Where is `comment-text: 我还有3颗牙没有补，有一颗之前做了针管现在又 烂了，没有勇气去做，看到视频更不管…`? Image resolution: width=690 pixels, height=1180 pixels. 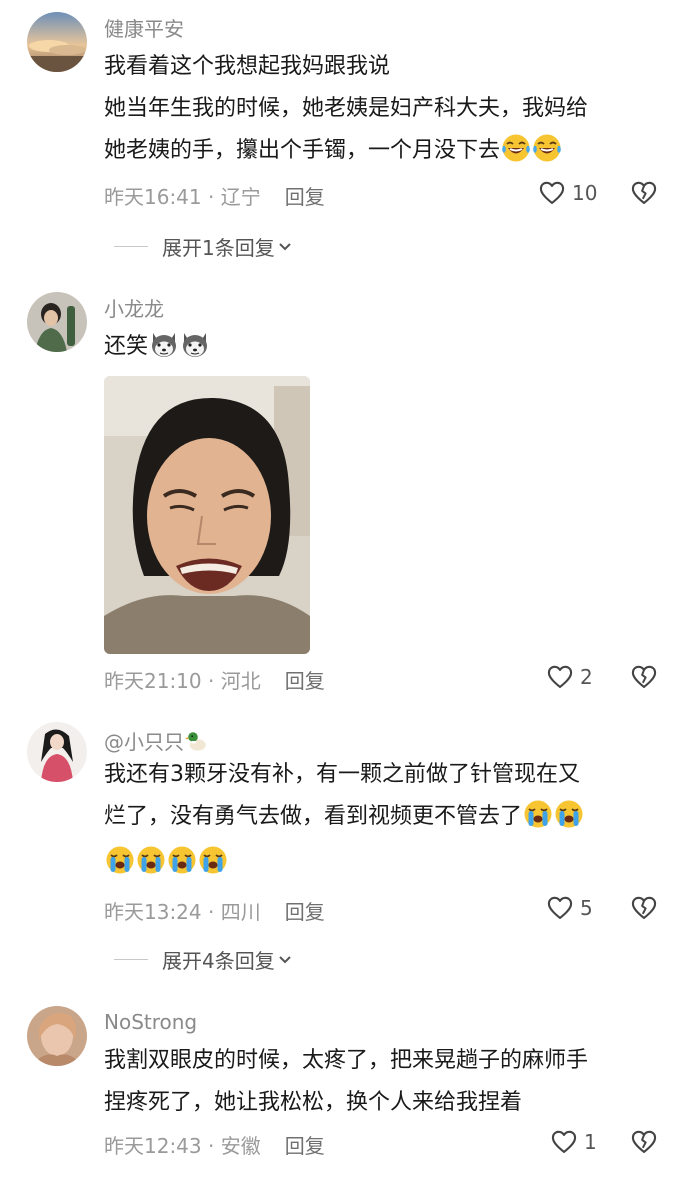
comment-text: 我还有3颗牙没有补，有一颗之前做了针管现在又 烂了，没有勇气去做，看到视频更不管… is located at coordinates (384, 819).